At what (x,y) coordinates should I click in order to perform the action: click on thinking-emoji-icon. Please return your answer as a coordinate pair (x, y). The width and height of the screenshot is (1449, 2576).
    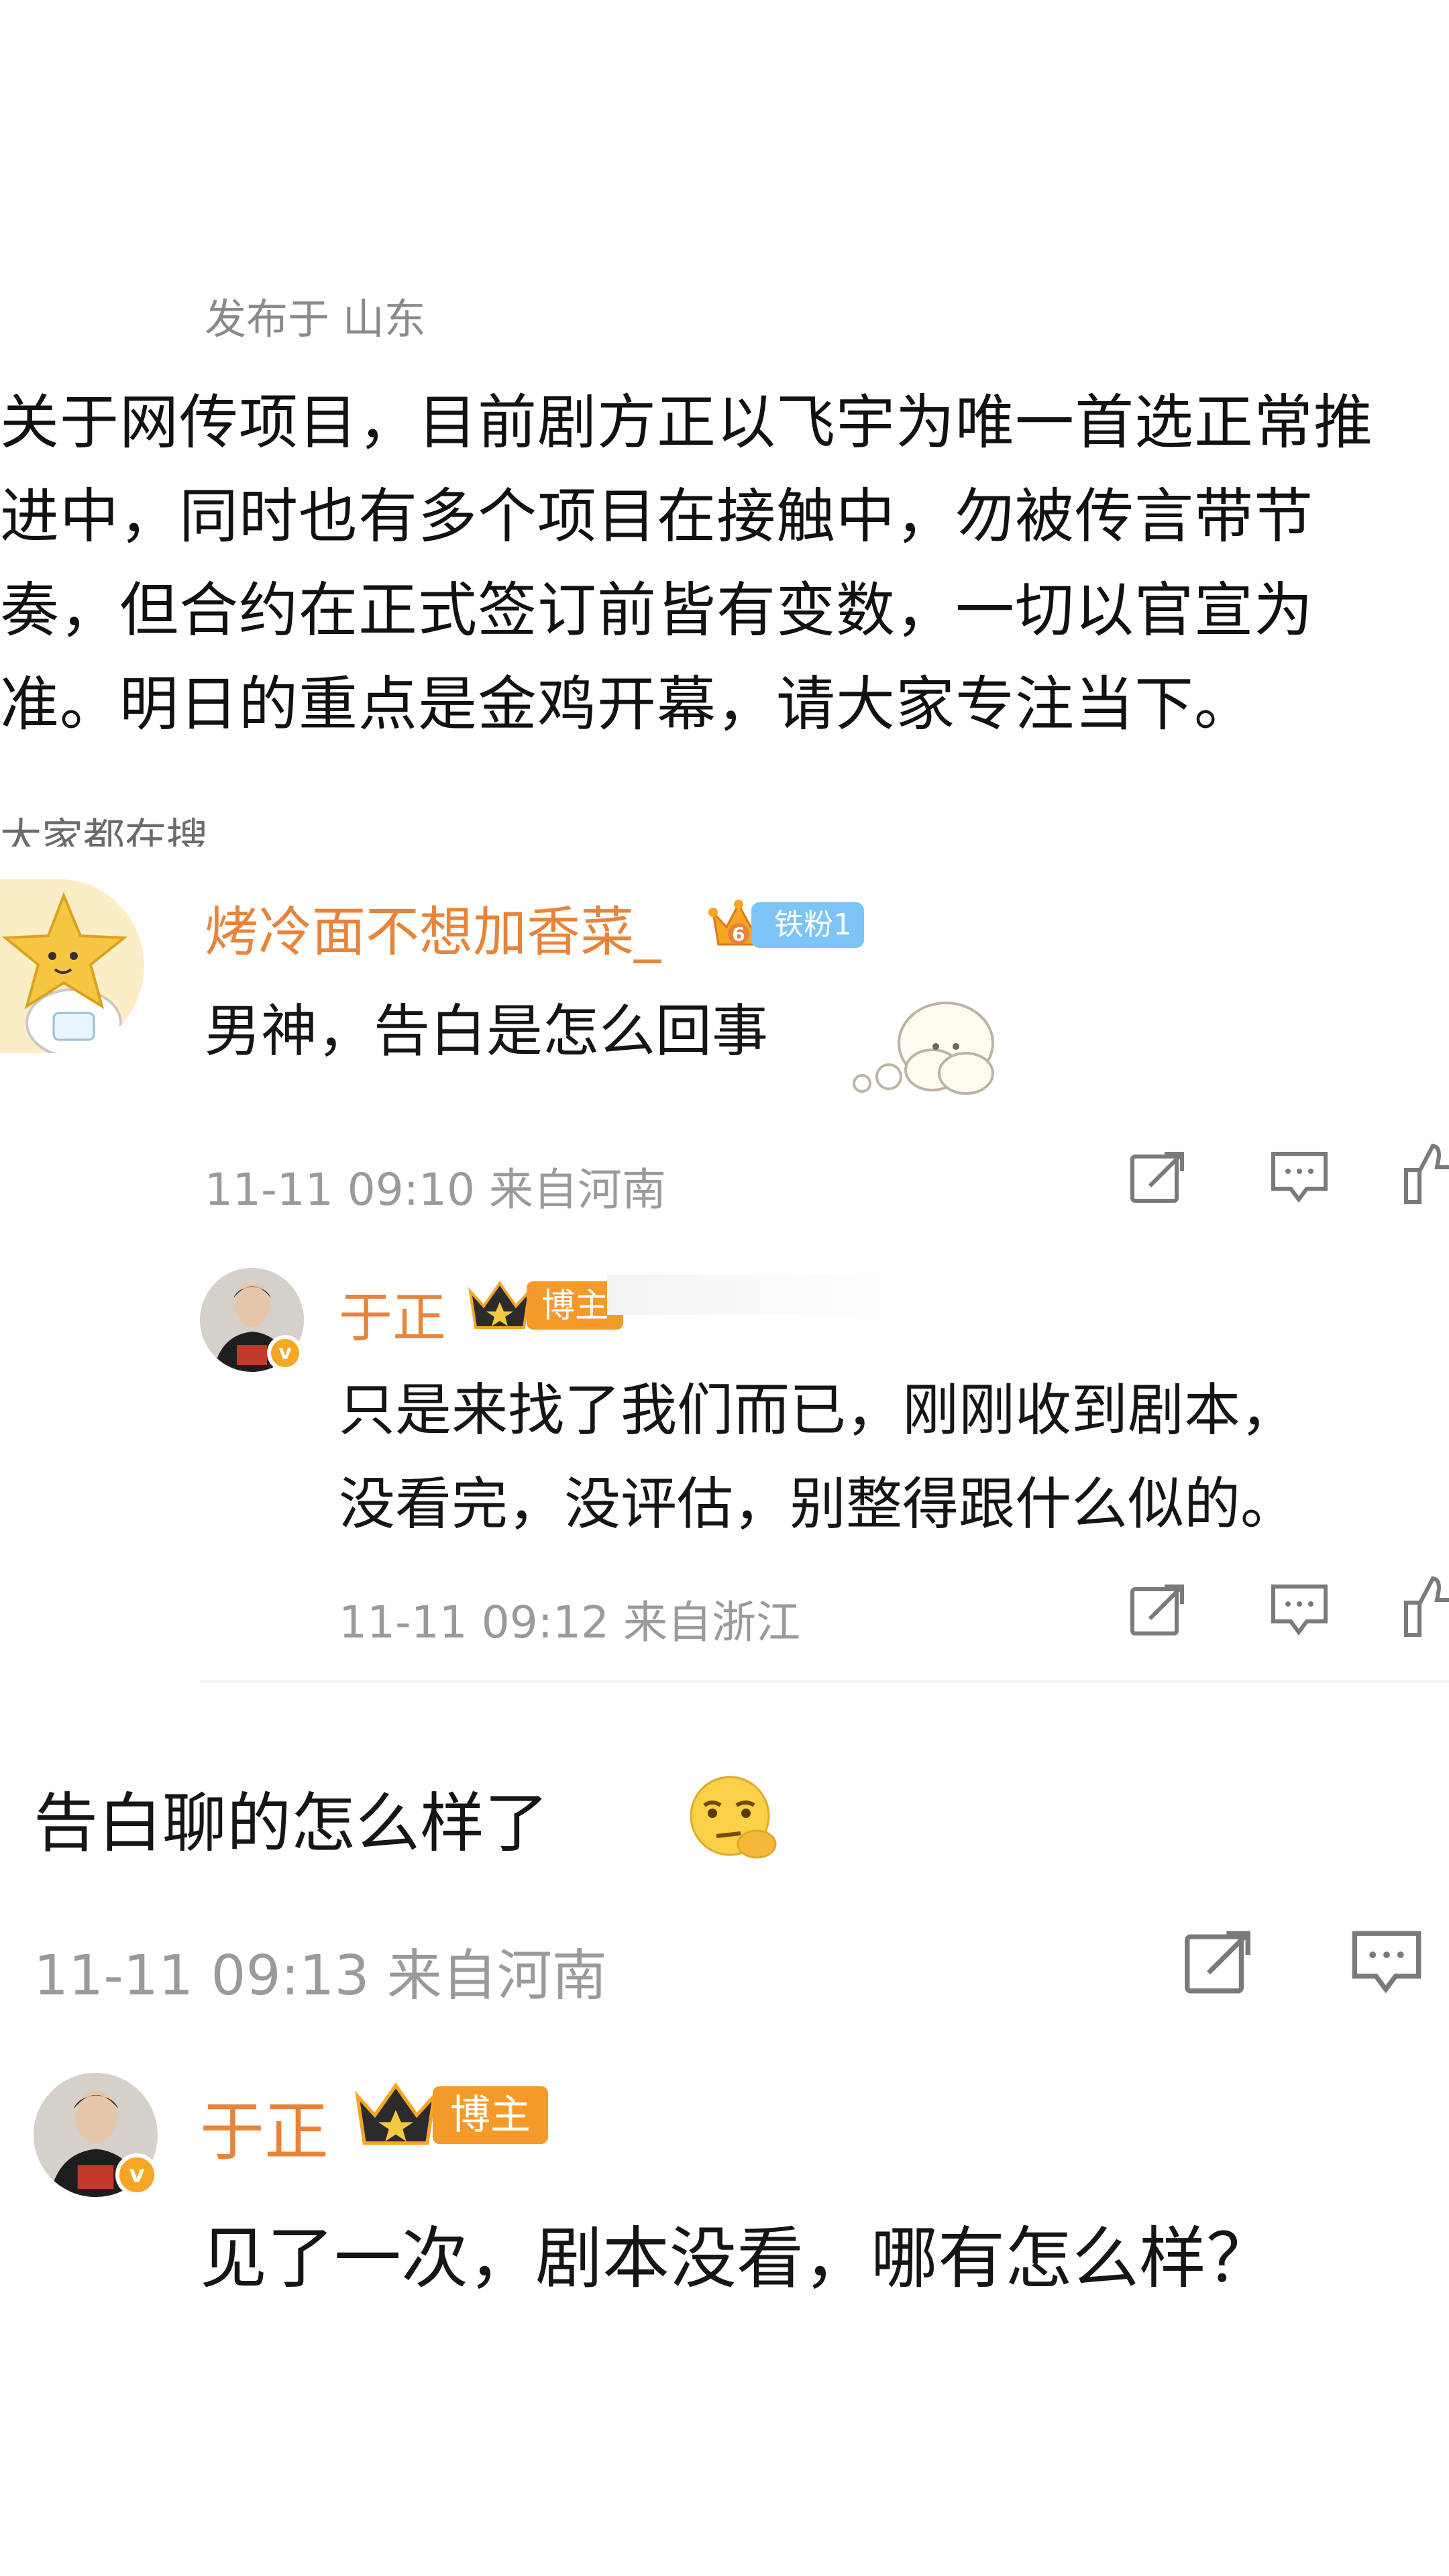
    Looking at the image, I should click on (733, 1817).